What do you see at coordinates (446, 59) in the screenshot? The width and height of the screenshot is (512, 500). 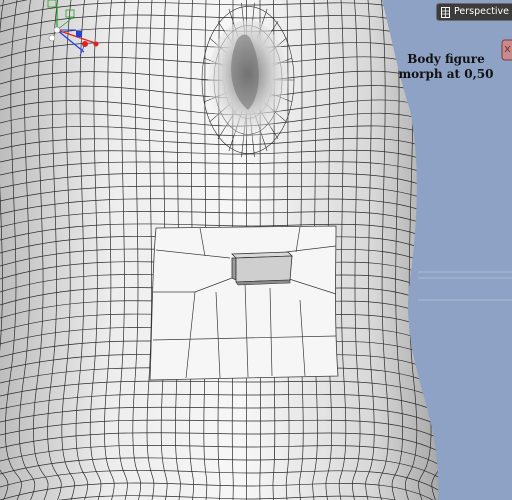 I see `annotation-line-1: Body figure` at bounding box center [446, 59].